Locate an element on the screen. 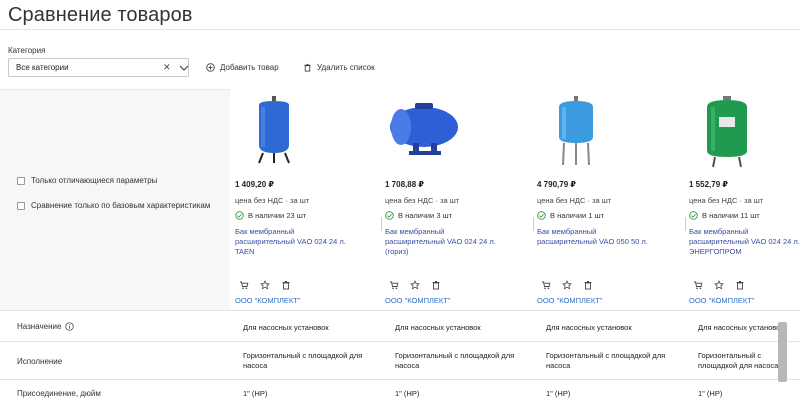  category-label: Категория is located at coordinates (27, 50).